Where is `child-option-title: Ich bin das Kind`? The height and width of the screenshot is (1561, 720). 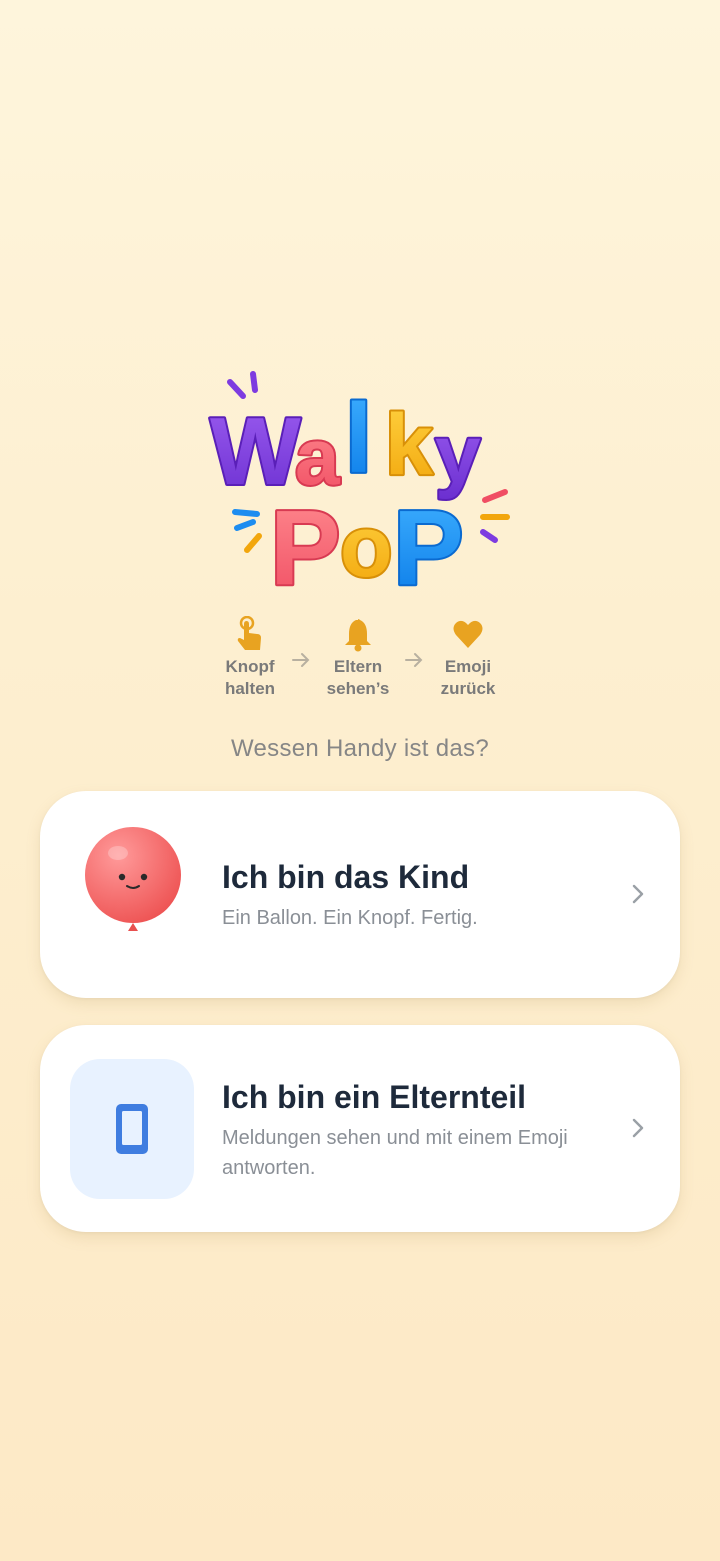
child-option-title: Ich bin das Kind is located at coordinates (346, 877).